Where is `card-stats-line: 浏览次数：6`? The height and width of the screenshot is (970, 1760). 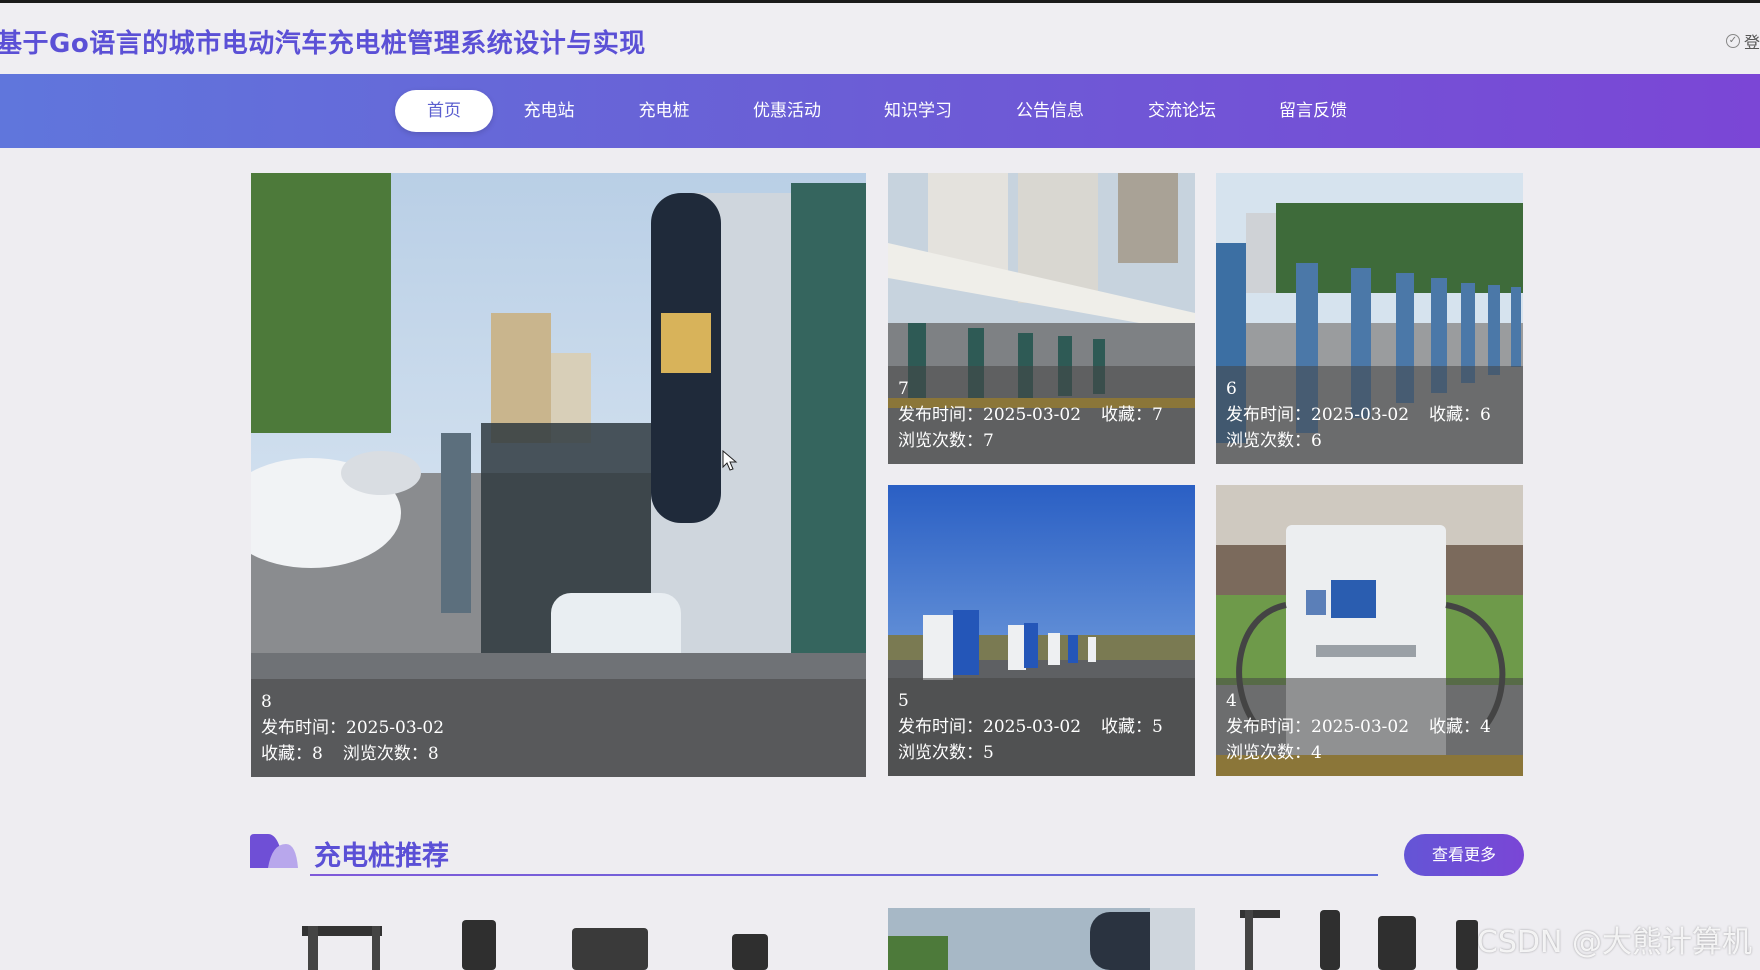 card-stats-line: 浏览次数：6 is located at coordinates (1369, 441).